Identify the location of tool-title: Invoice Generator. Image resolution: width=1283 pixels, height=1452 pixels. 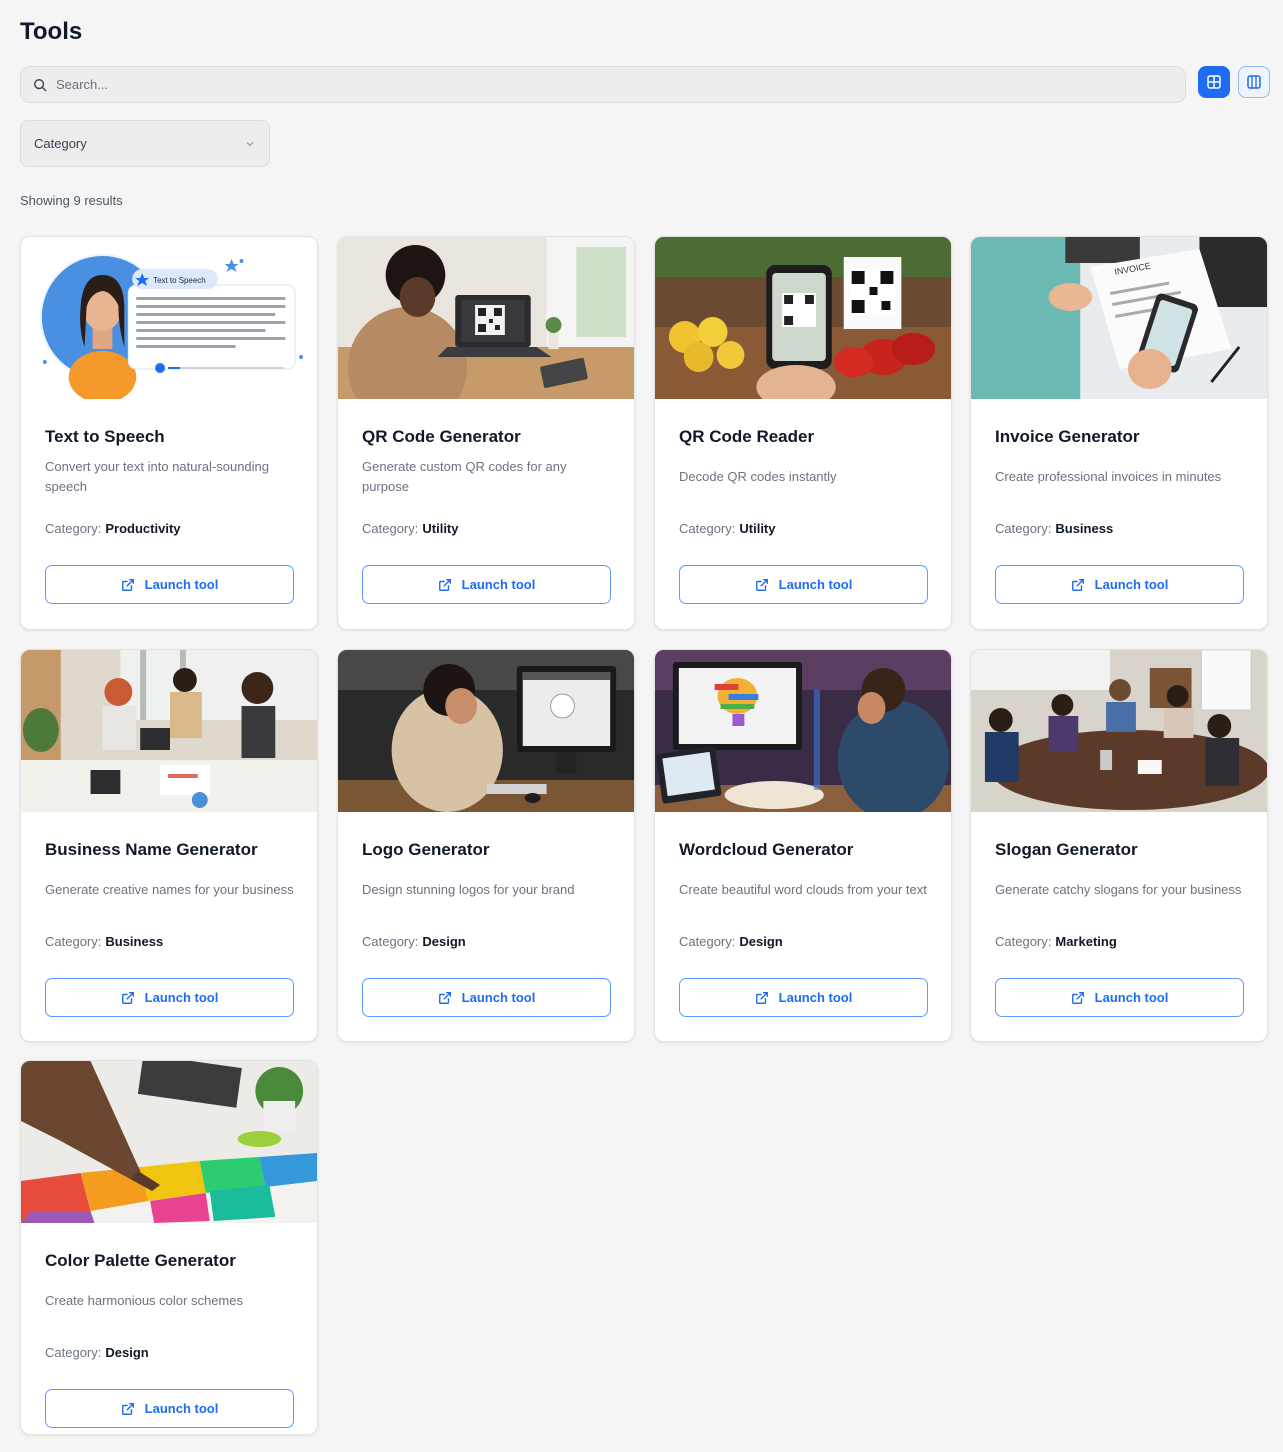
(1067, 436).